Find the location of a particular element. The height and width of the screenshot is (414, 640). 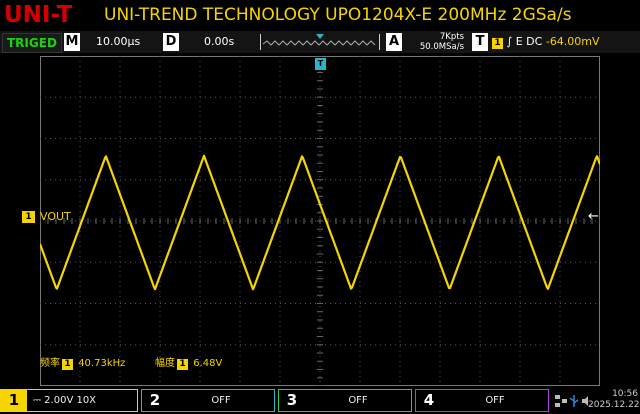

memory-waveform-icon is located at coordinates (319, 40).